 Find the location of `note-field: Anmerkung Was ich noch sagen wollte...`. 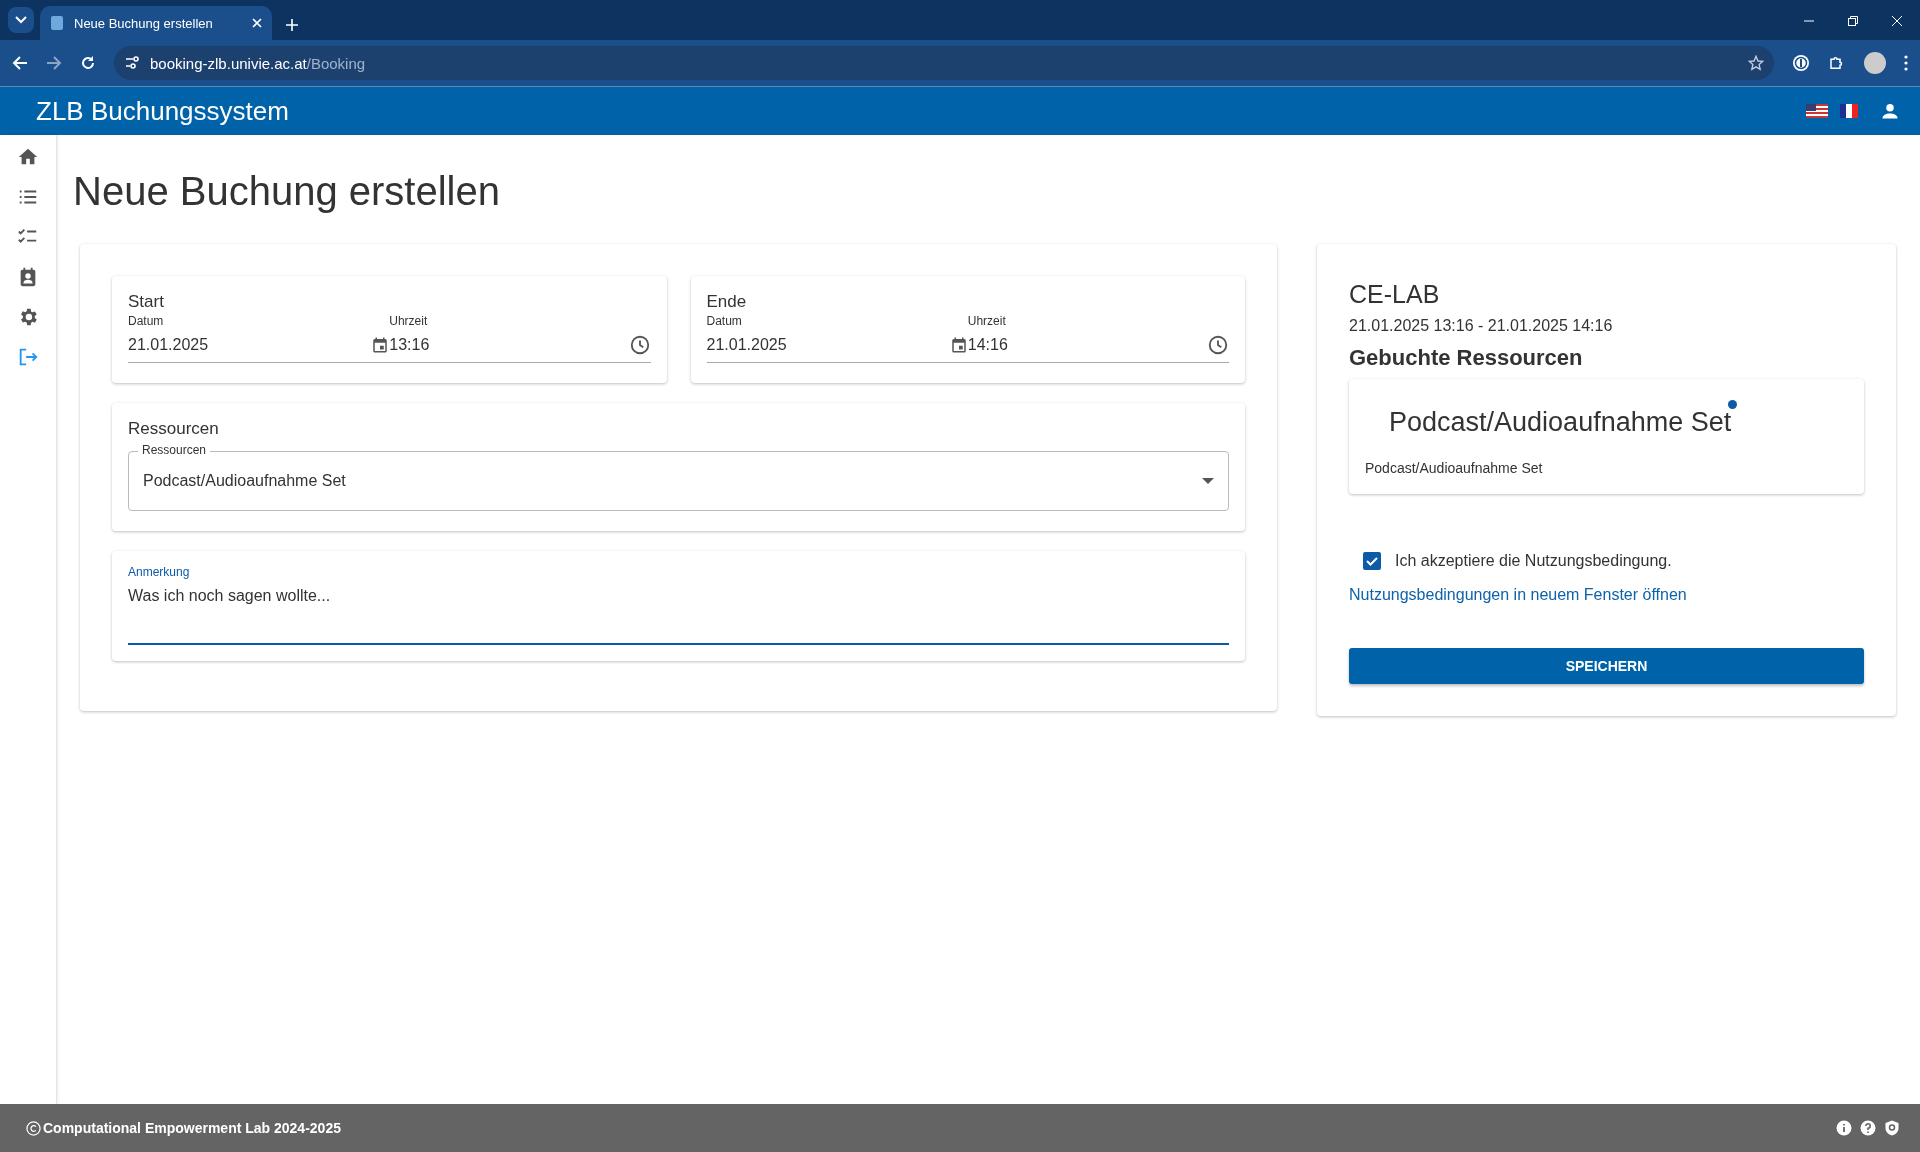

note-field: Anmerkung Was ich noch sagen wollte... is located at coordinates (678, 605).